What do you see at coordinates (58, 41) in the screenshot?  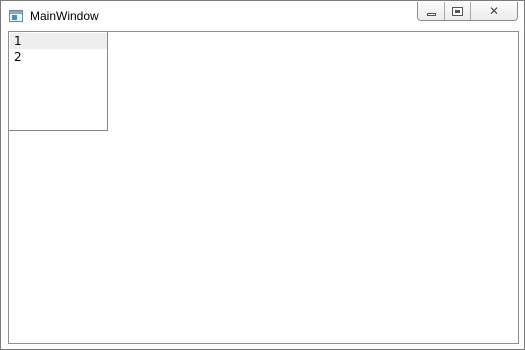 I see `list-item: 1` at bounding box center [58, 41].